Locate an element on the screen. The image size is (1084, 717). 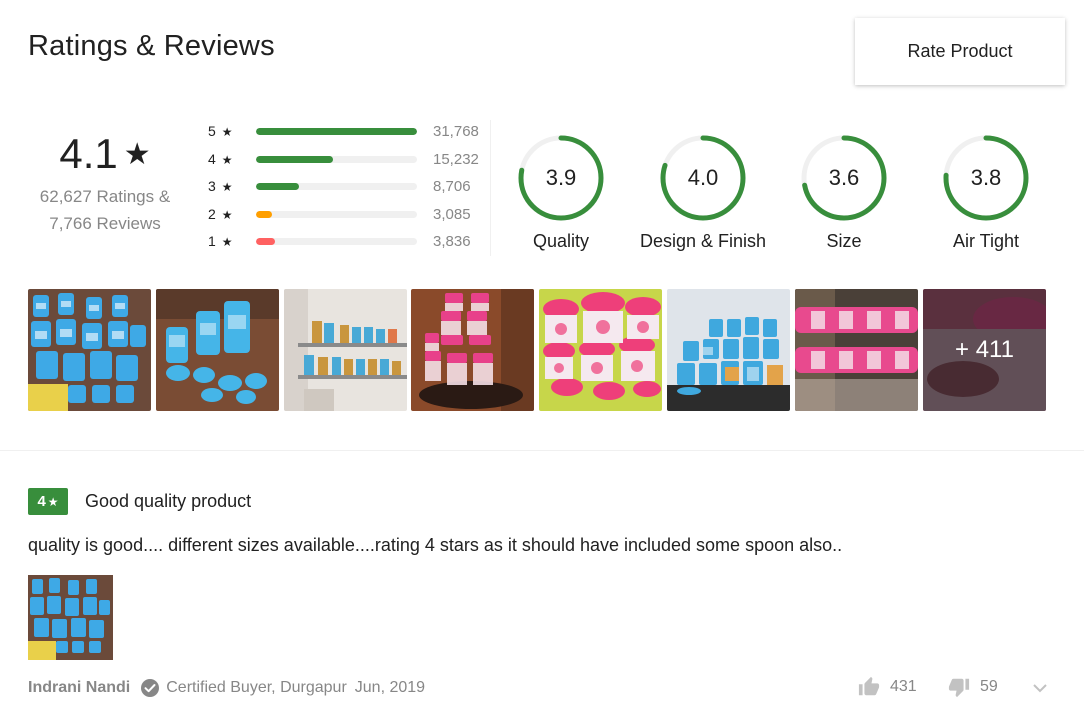
aspect-score: 3.8 is located at coordinates (986, 177).